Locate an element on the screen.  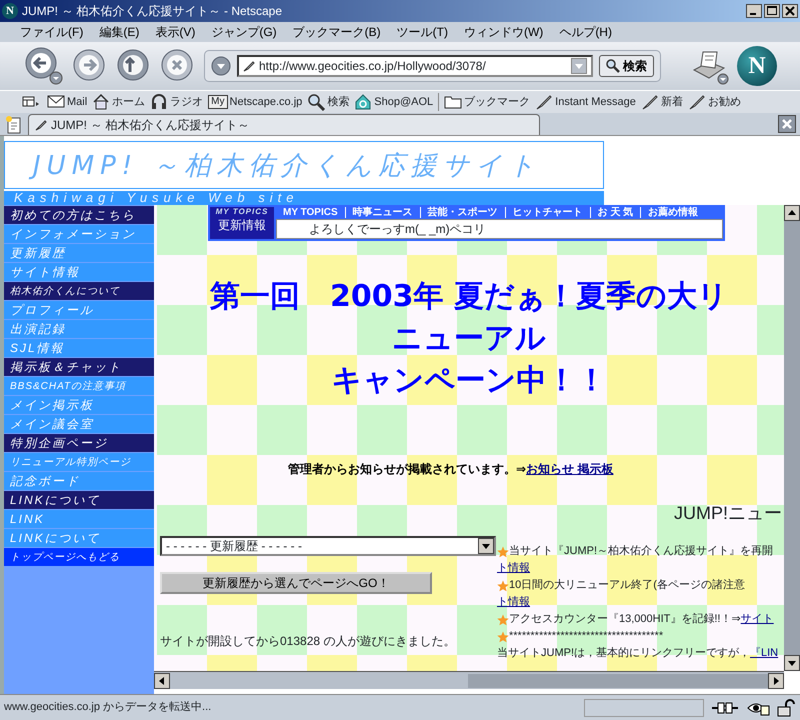
menu-item: 編集(E) is located at coordinates (119, 32).